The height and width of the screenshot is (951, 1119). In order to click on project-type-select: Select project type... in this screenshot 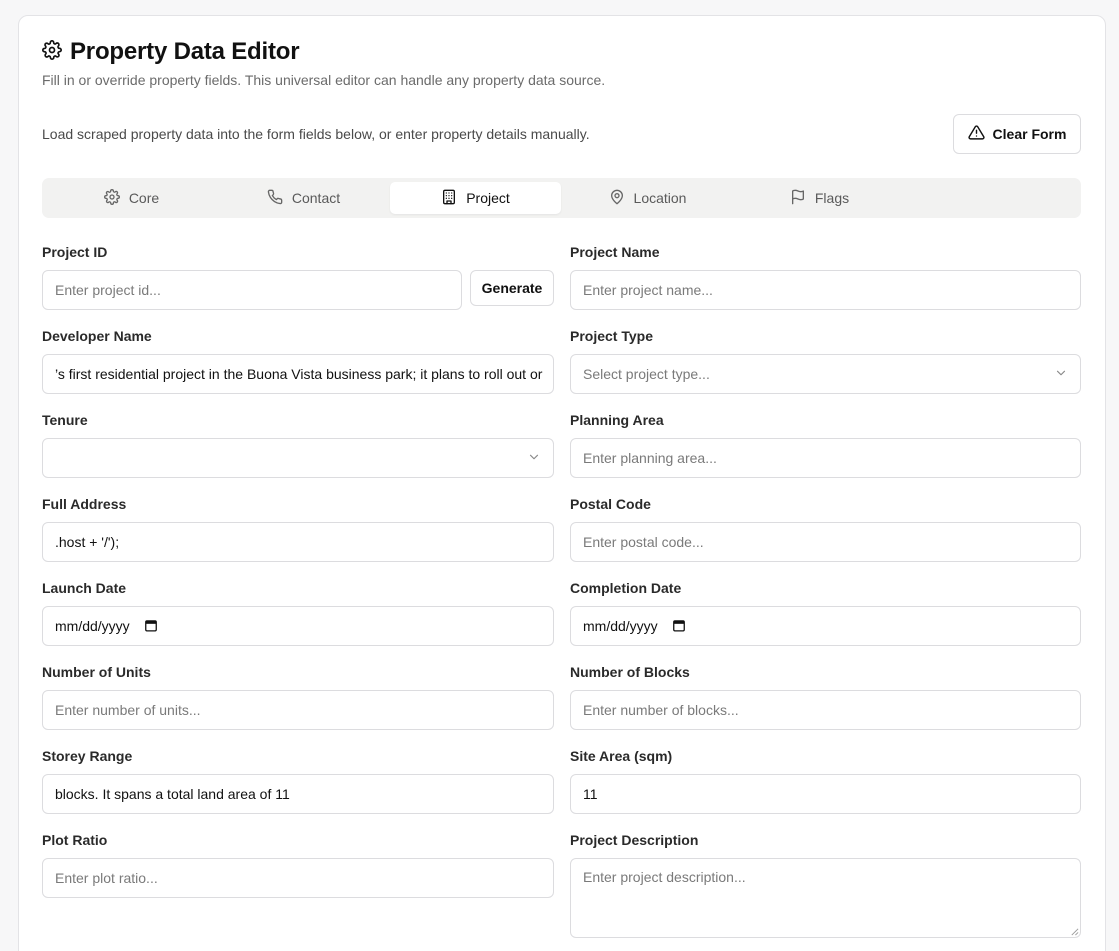, I will do `click(825, 374)`.